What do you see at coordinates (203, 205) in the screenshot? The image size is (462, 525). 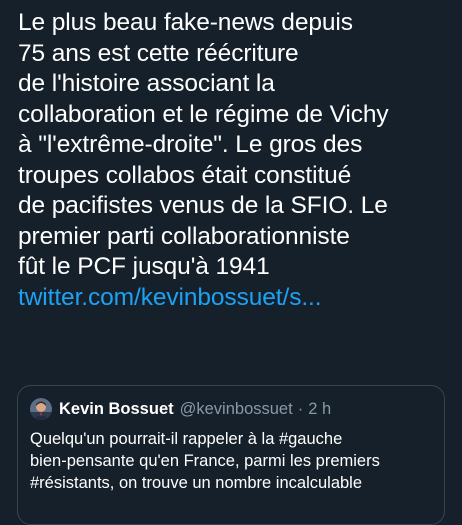 I see `tweet-text-line: de pacifistes venus de la SFIO. Le` at bounding box center [203, 205].